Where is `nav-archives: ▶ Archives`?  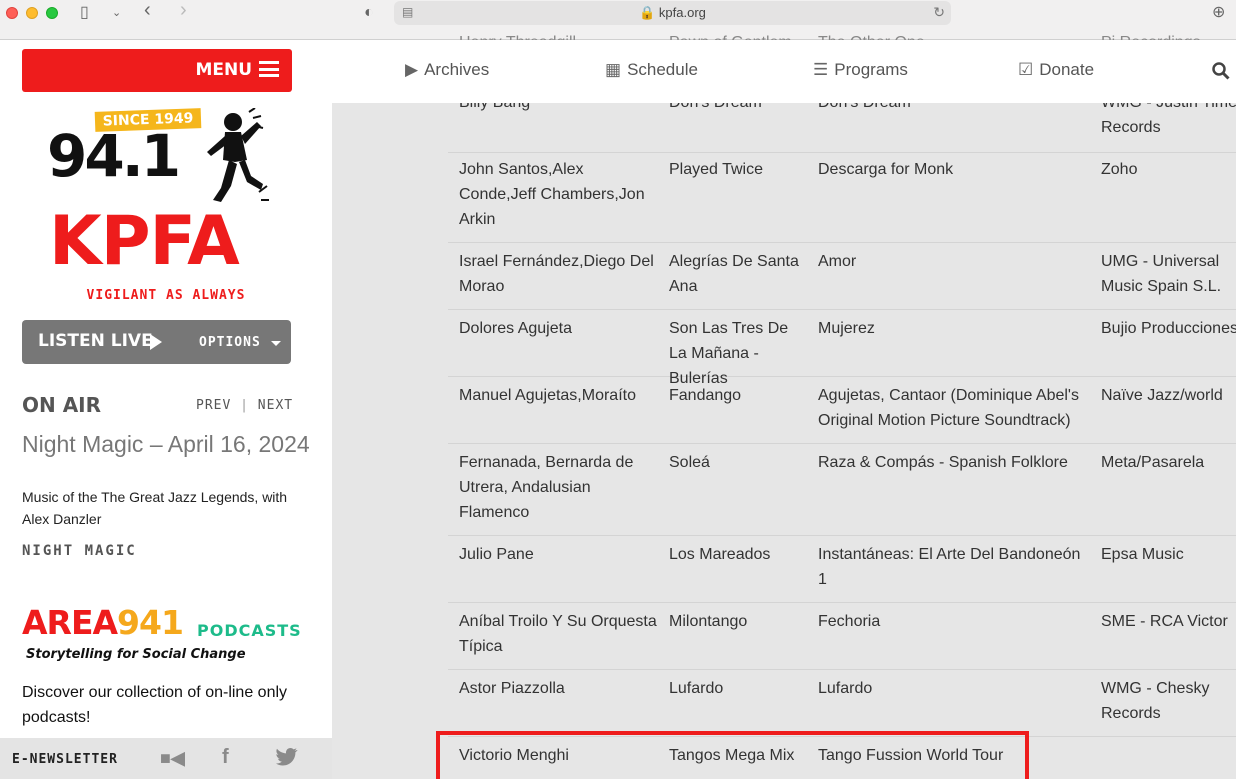 nav-archives: ▶ Archives is located at coordinates (447, 70).